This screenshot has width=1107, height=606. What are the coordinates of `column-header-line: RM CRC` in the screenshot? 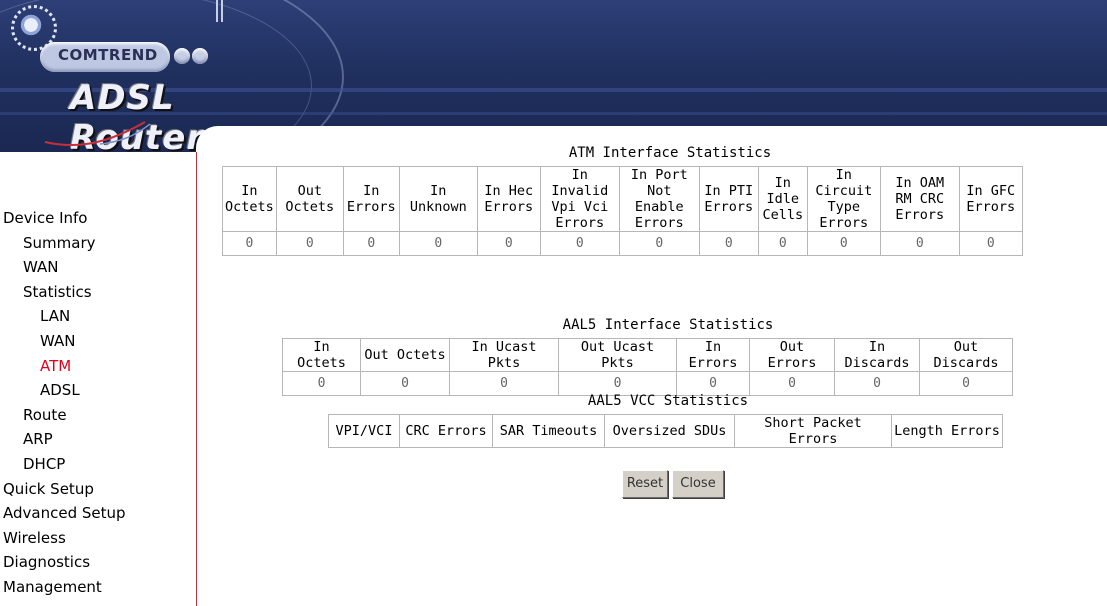 It's located at (920, 199).